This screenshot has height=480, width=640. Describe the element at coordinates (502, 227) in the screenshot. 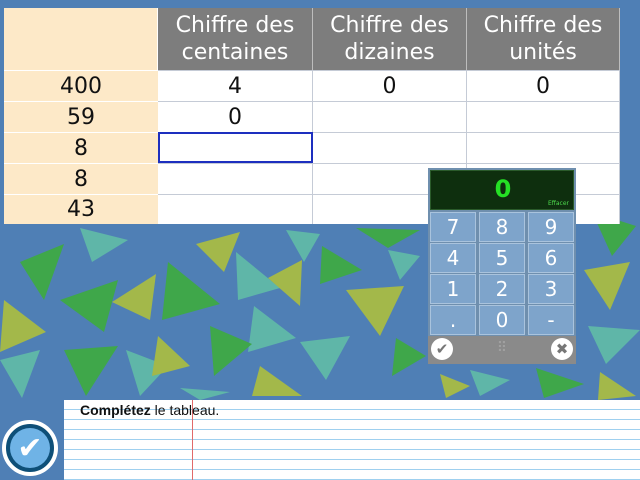

I see `key-8: 8` at that location.